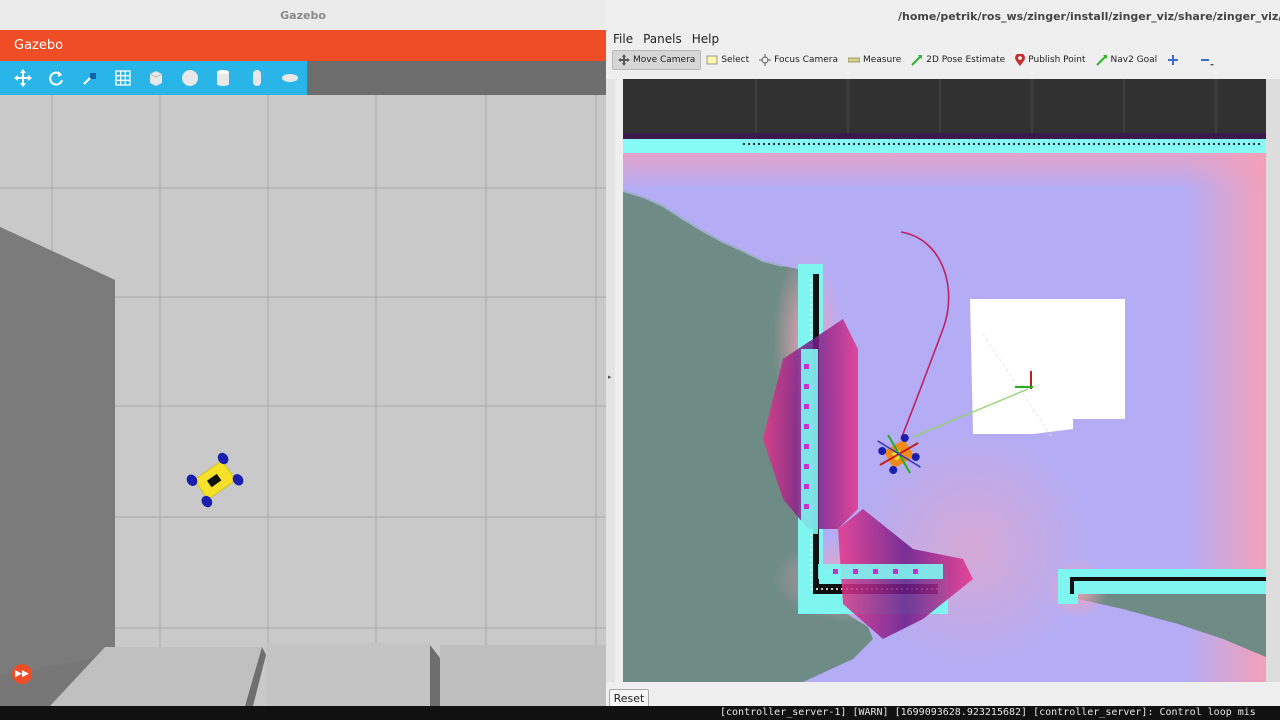 The width and height of the screenshot is (1280, 720). I want to click on select-tool: Select, so click(727, 60).